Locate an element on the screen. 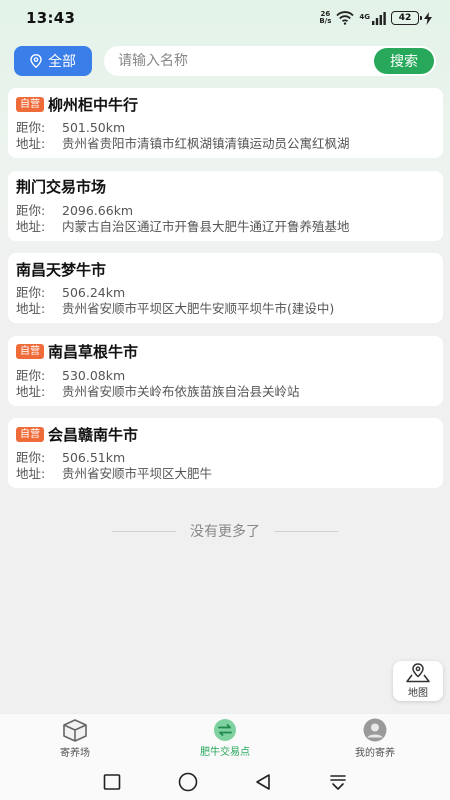  address-row: 地址: 内蒙古自治区通辽市开鲁县大肥牛通辽开鲁养殖基地 is located at coordinates (225, 227).